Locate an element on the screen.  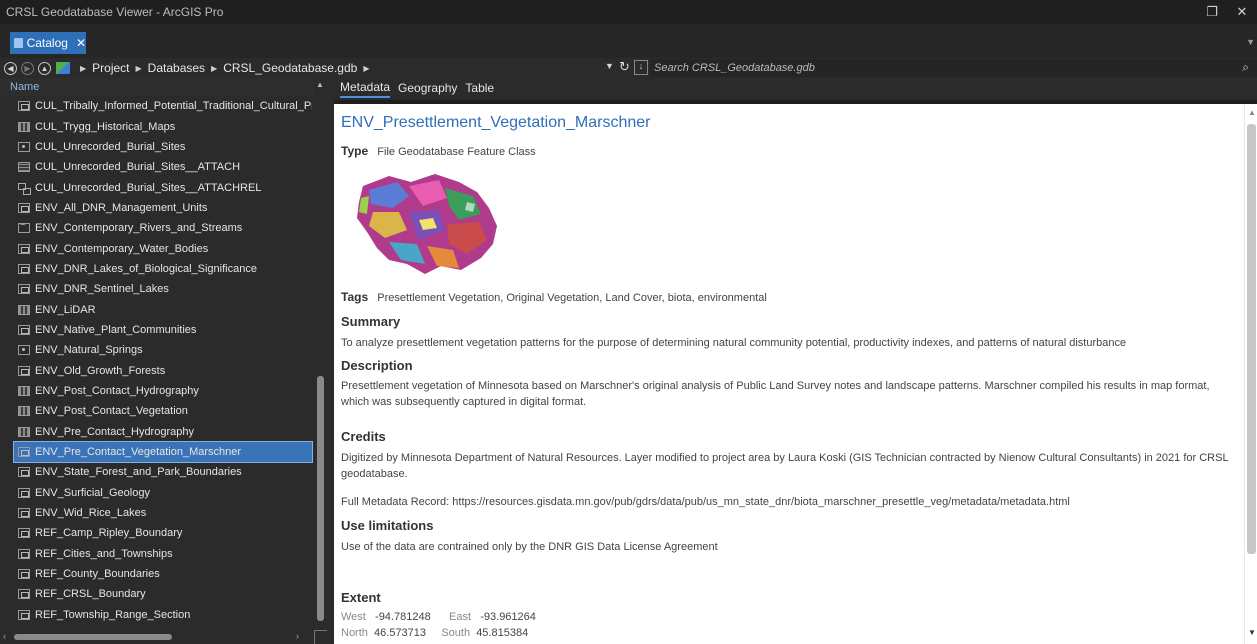
metadata-vertical-scrollbar: ▲ ▼ is located at coordinates (1250, 374).